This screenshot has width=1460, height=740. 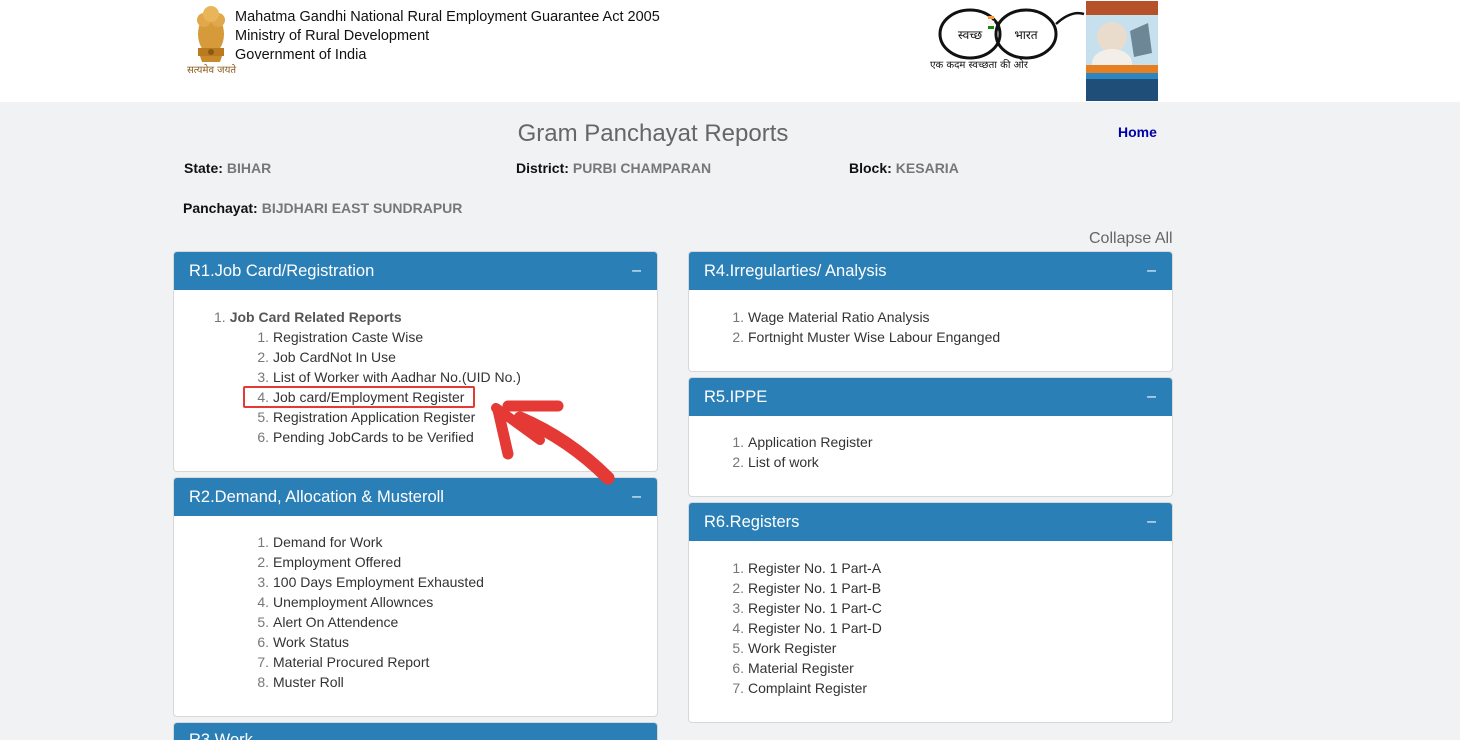 What do you see at coordinates (795, 271) in the screenshot?
I see `panel-r4-title: R4.Irregularties/ Analysis` at bounding box center [795, 271].